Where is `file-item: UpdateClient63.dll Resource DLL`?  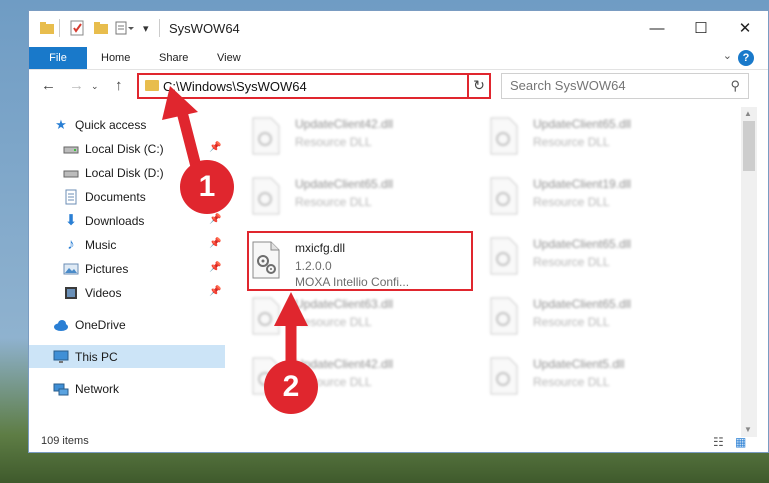
file-item: UpdateClient63.dll Resource DLL is located at coordinates (357, 318).